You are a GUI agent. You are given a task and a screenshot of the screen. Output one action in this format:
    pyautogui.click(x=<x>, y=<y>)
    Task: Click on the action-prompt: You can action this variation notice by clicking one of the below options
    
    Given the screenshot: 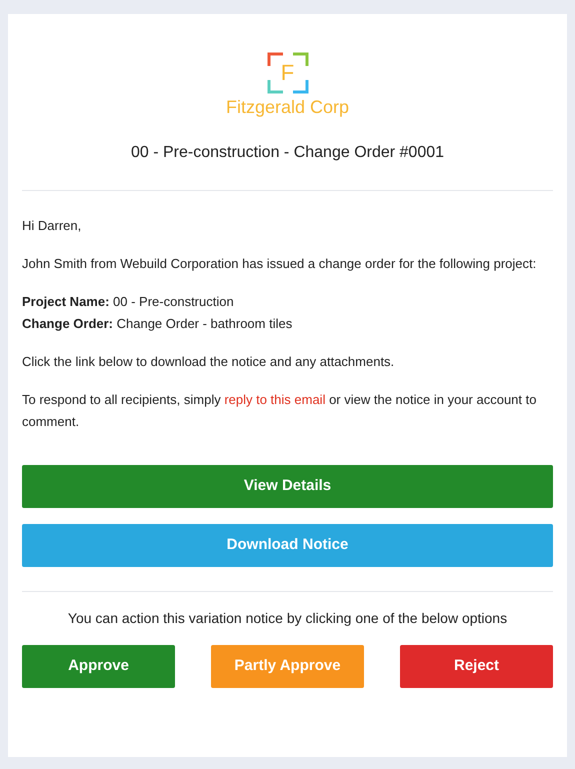 What is the action you would take?
    pyautogui.click(x=287, y=618)
    